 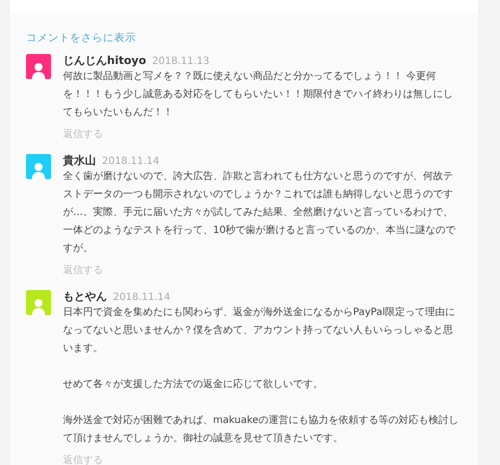 I want to click on author-name: 貴水山, so click(x=79, y=160).